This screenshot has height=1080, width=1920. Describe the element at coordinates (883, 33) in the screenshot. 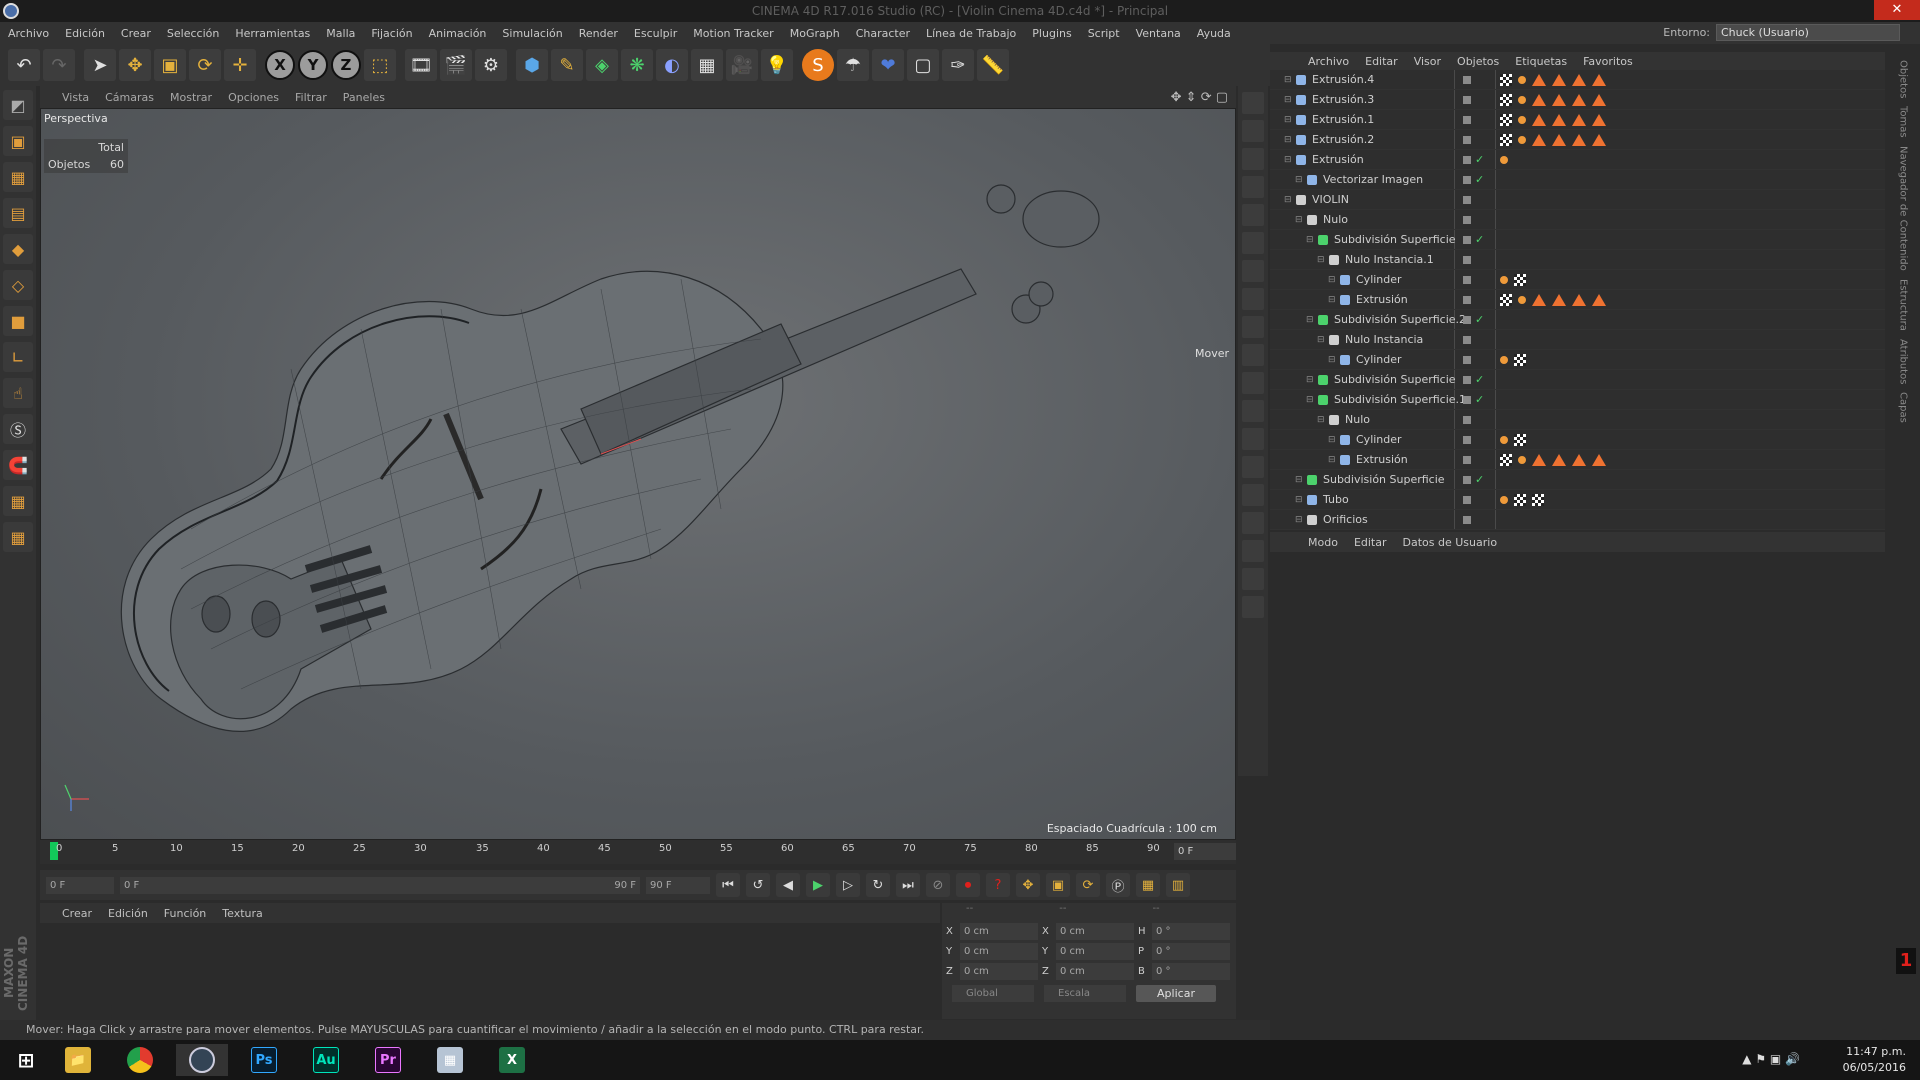

I see `menu-character: Character` at that location.